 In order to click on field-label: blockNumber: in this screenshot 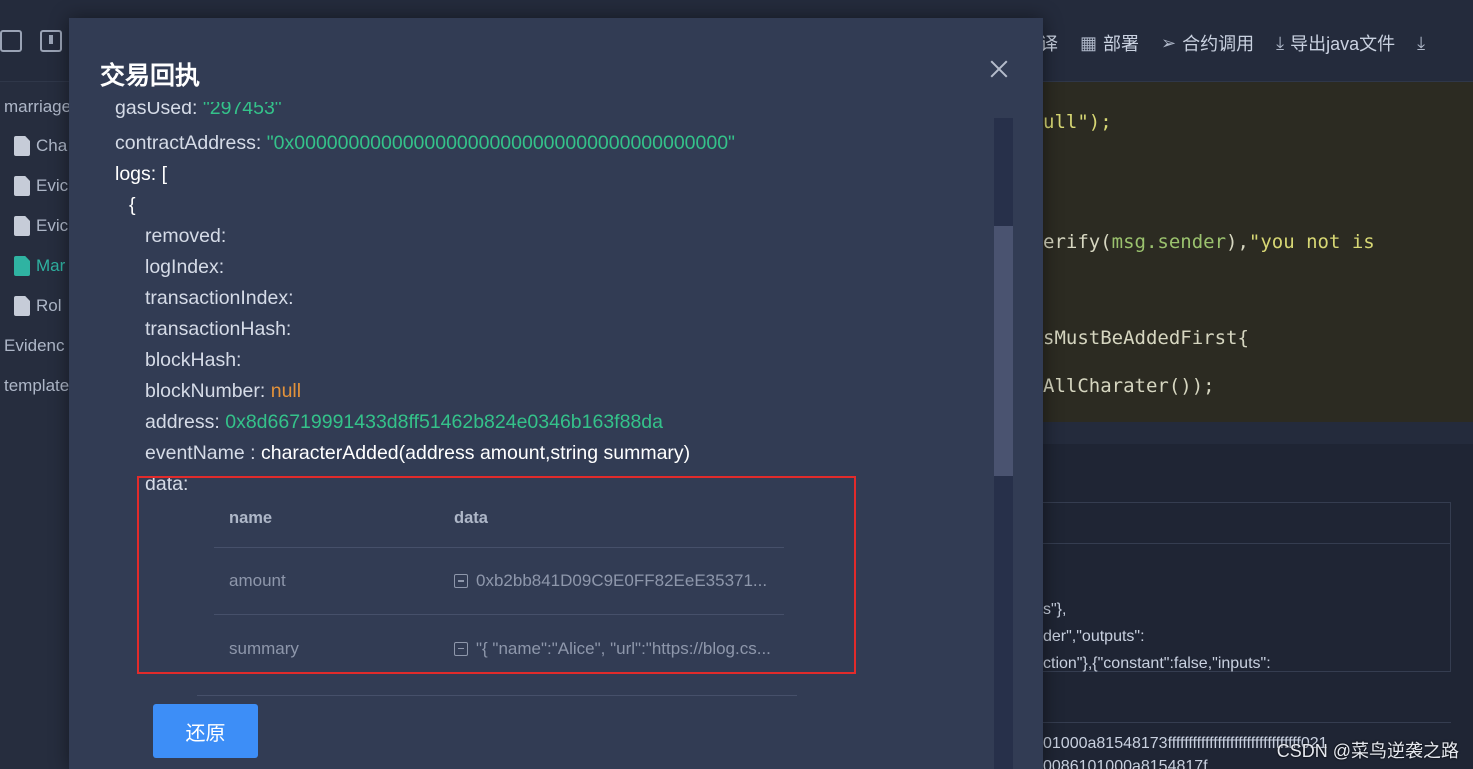, I will do `click(208, 391)`.